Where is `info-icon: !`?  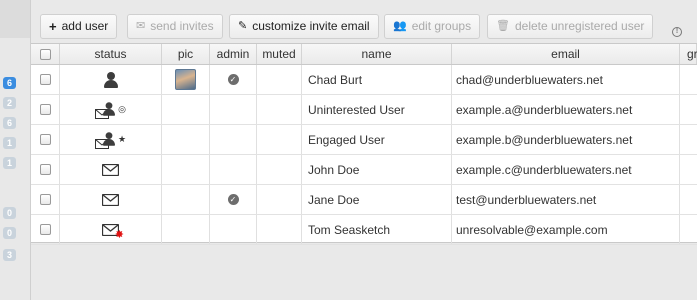
info-icon: ! is located at coordinates (677, 32).